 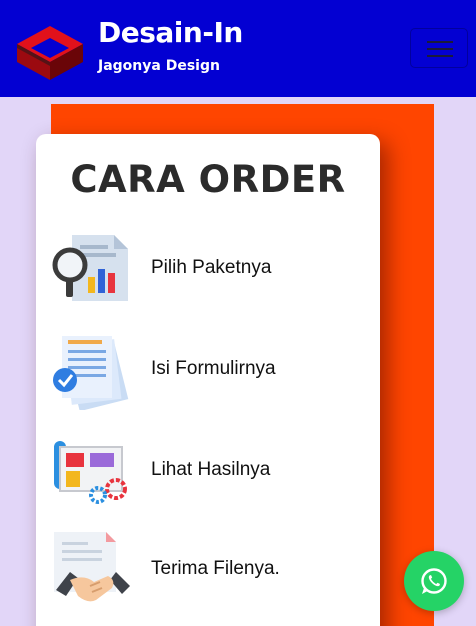 I want to click on step-item-choose-package: Pilih Paketnya, so click(x=210, y=269).